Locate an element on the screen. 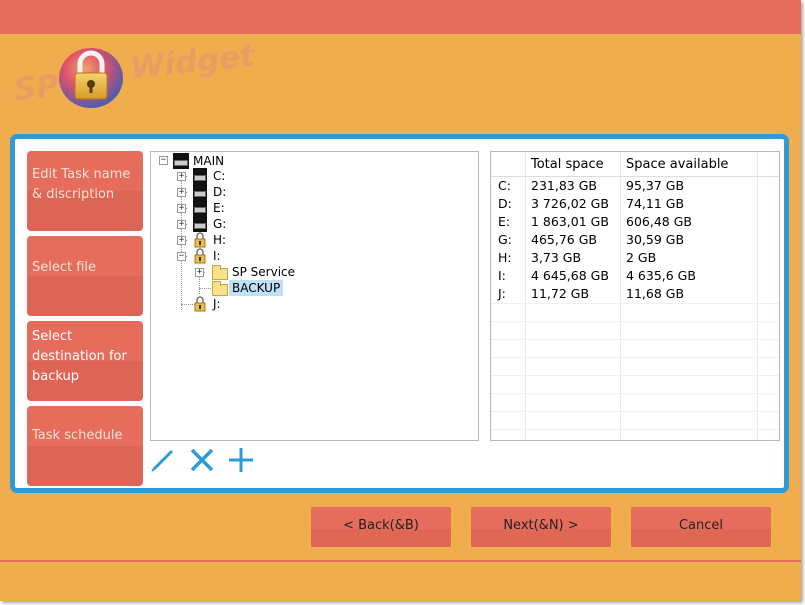 The image size is (805, 605). tree-item-e: E: is located at coordinates (219, 208).